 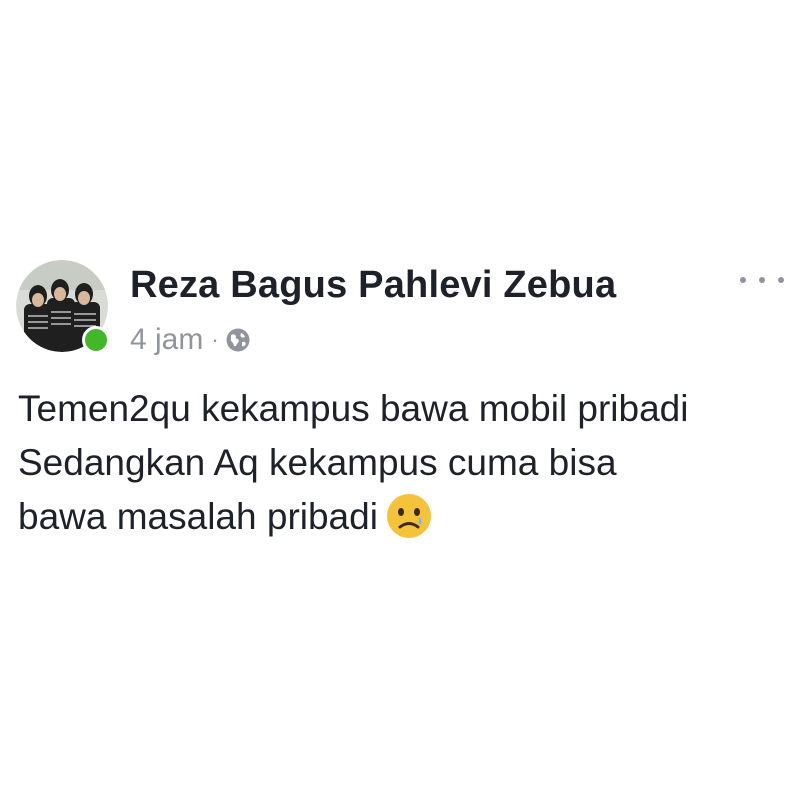 I want to click on post-options-button, so click(x=762, y=280).